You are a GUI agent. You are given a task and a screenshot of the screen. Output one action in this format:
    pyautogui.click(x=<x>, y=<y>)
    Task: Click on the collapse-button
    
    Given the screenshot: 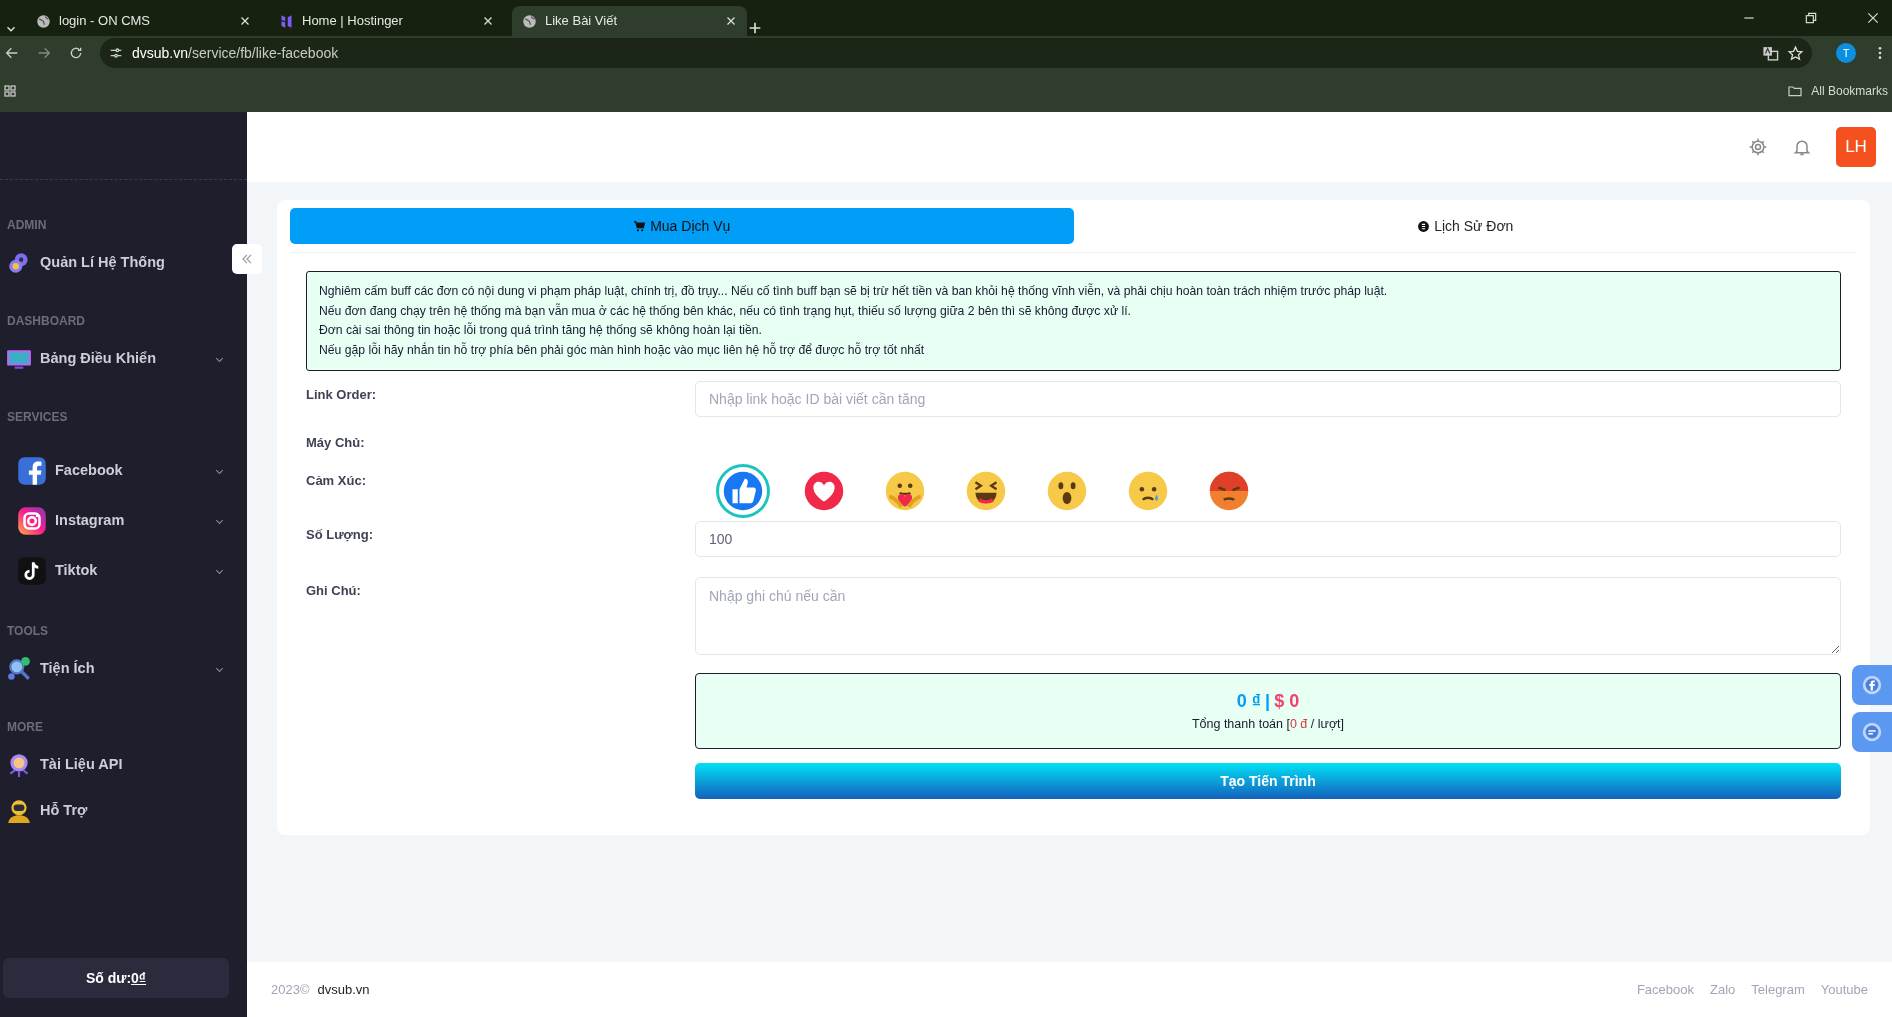 What is the action you would take?
    pyautogui.click(x=247, y=259)
    